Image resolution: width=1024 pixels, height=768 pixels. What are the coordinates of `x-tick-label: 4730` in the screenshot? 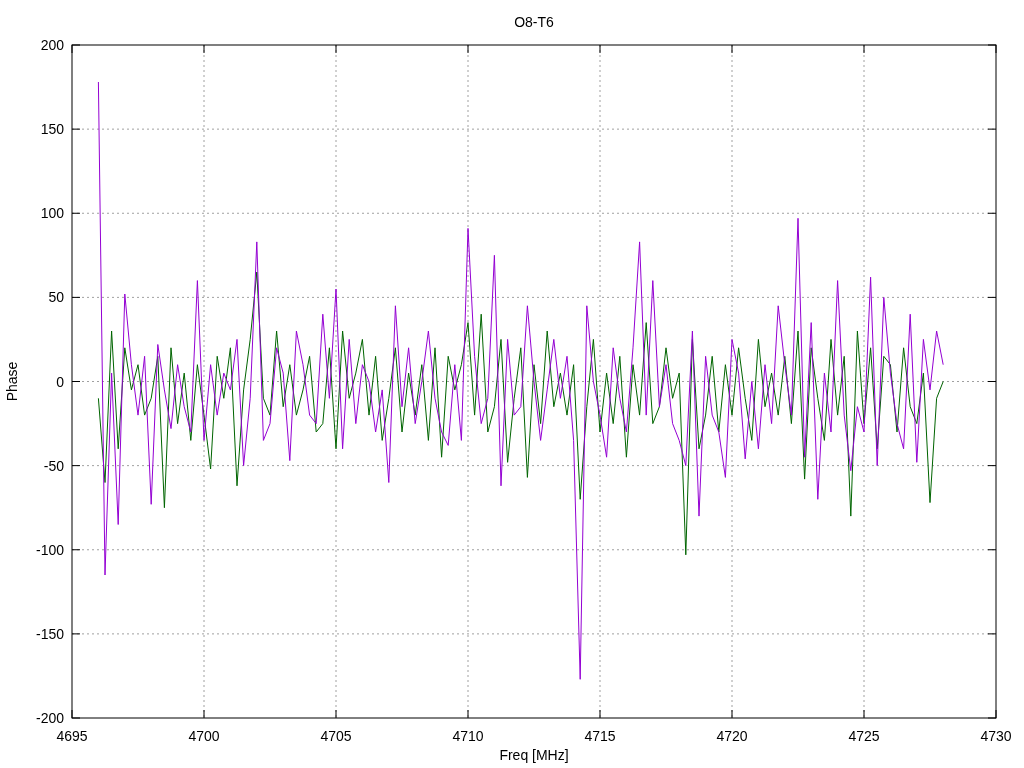 It's located at (996, 736).